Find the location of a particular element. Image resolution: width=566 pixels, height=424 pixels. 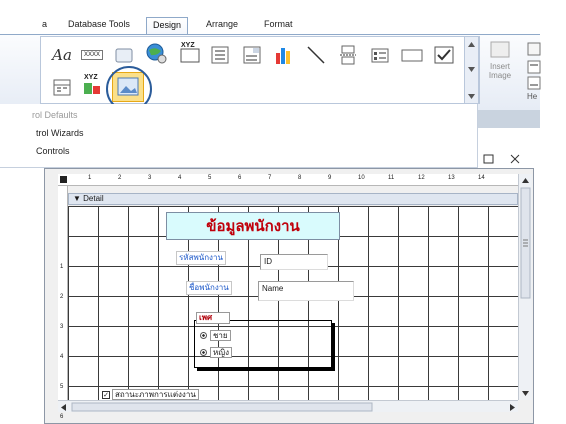

vruler-mark: 6 is located at coordinates (62, 417).